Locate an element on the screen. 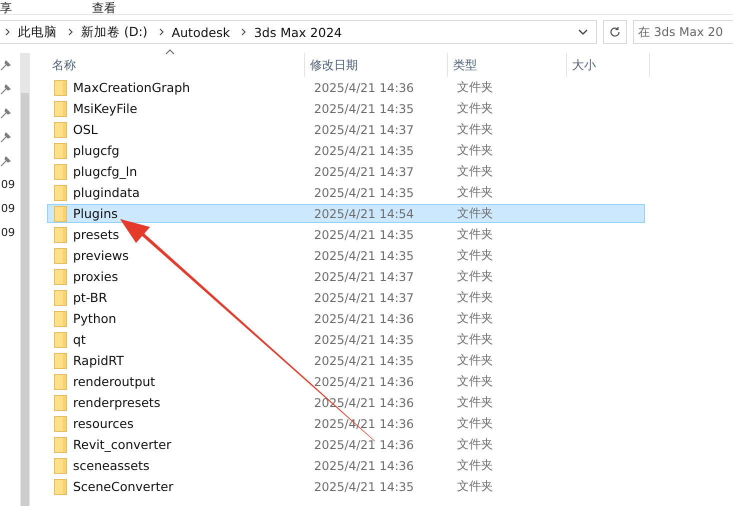 Image resolution: width=733 pixels, height=506 pixels. column-header: 类型 is located at coordinates (507, 65).